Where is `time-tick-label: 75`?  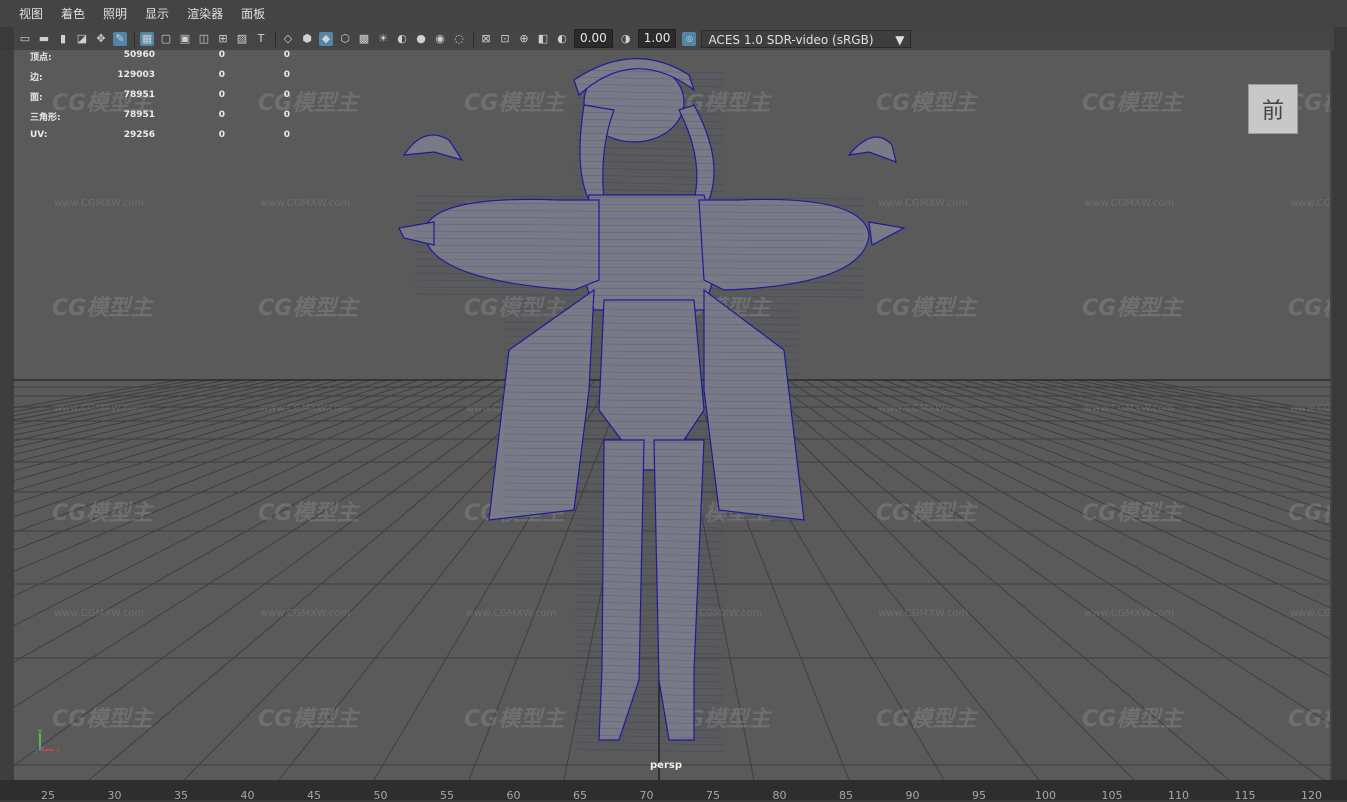 time-tick-label: 75 is located at coordinates (713, 795).